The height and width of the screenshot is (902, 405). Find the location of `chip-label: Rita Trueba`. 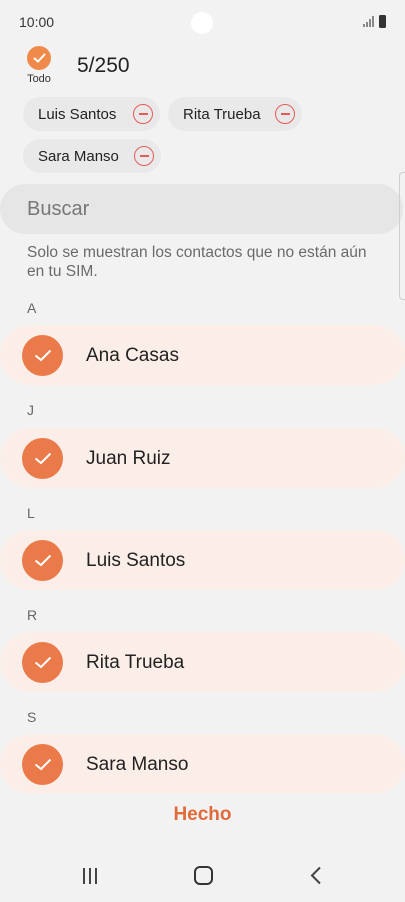

chip-label: Rita Trueba is located at coordinates (222, 114).